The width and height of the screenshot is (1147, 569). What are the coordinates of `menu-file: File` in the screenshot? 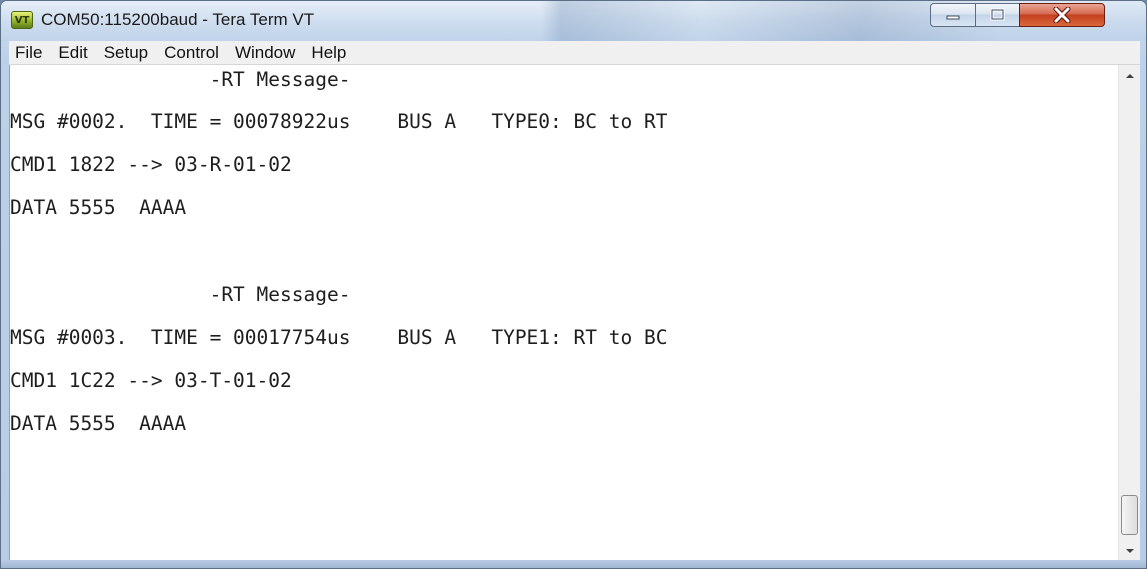 It's located at (29, 53).